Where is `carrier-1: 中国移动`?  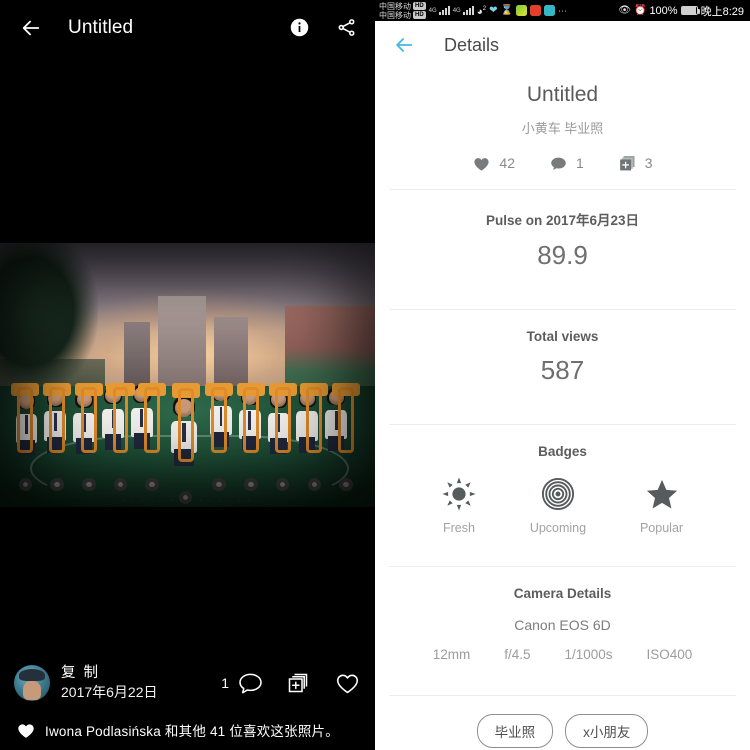
carrier-1: 中国移动 is located at coordinates (395, 6).